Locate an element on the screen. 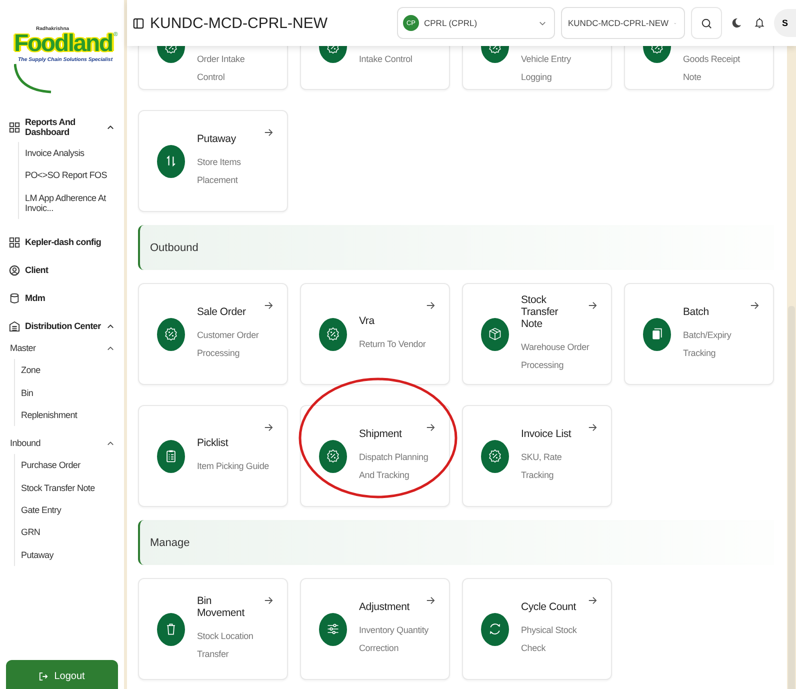 The image size is (796, 689). module-card: Vehicle Entry Logging is located at coordinates (537, 68).